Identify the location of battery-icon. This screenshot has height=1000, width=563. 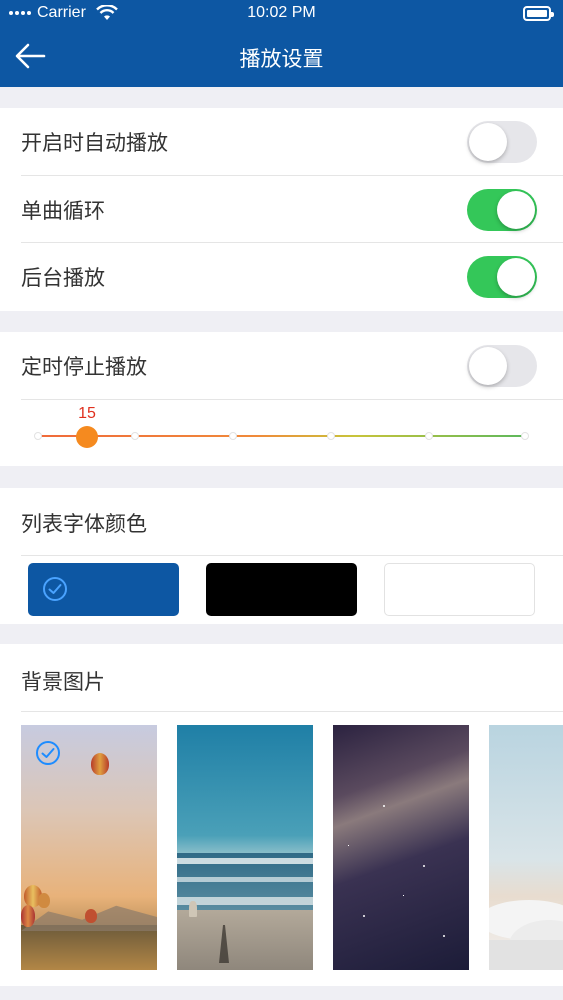
(538, 13).